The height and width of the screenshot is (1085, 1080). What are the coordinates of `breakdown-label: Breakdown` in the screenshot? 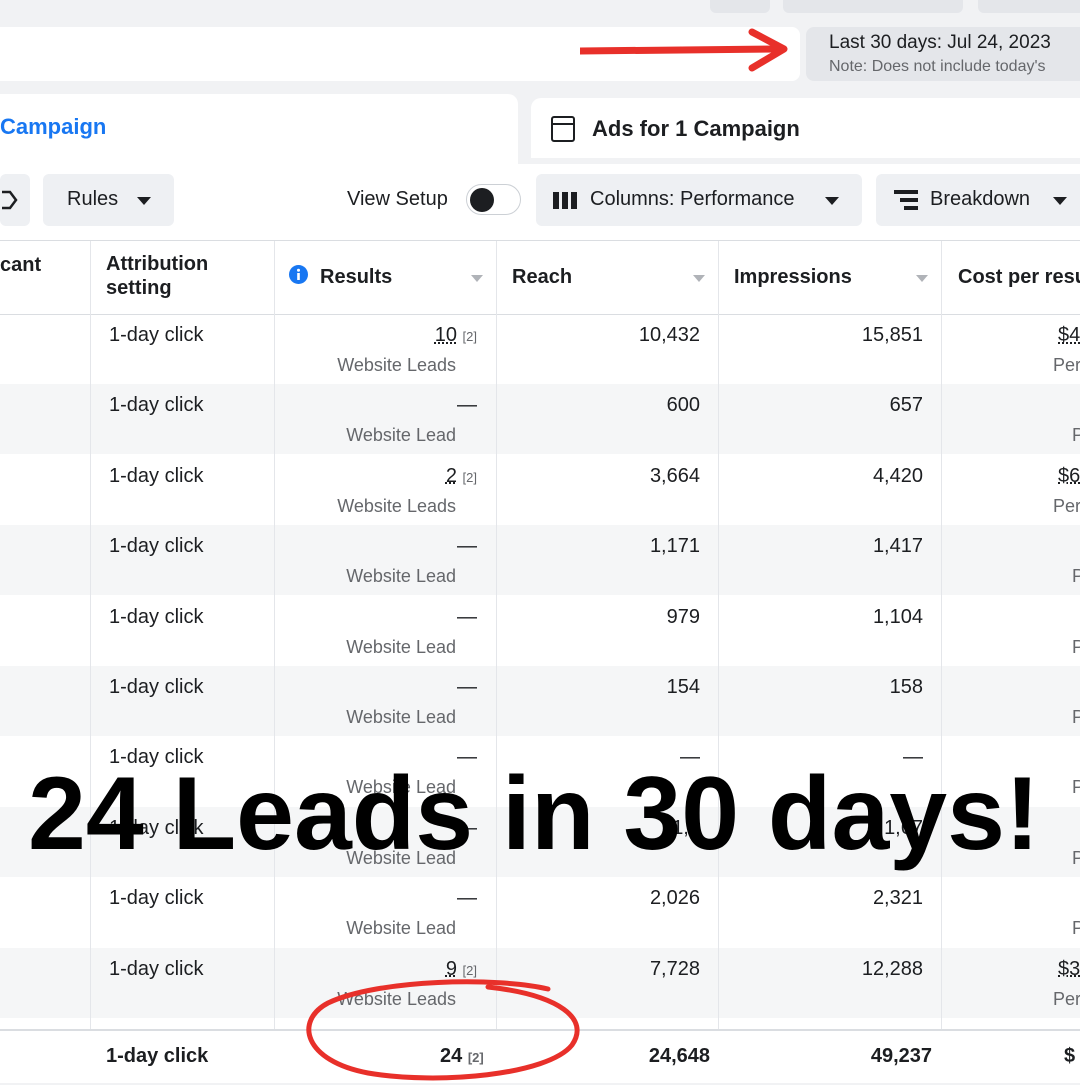 It's located at (980, 199).